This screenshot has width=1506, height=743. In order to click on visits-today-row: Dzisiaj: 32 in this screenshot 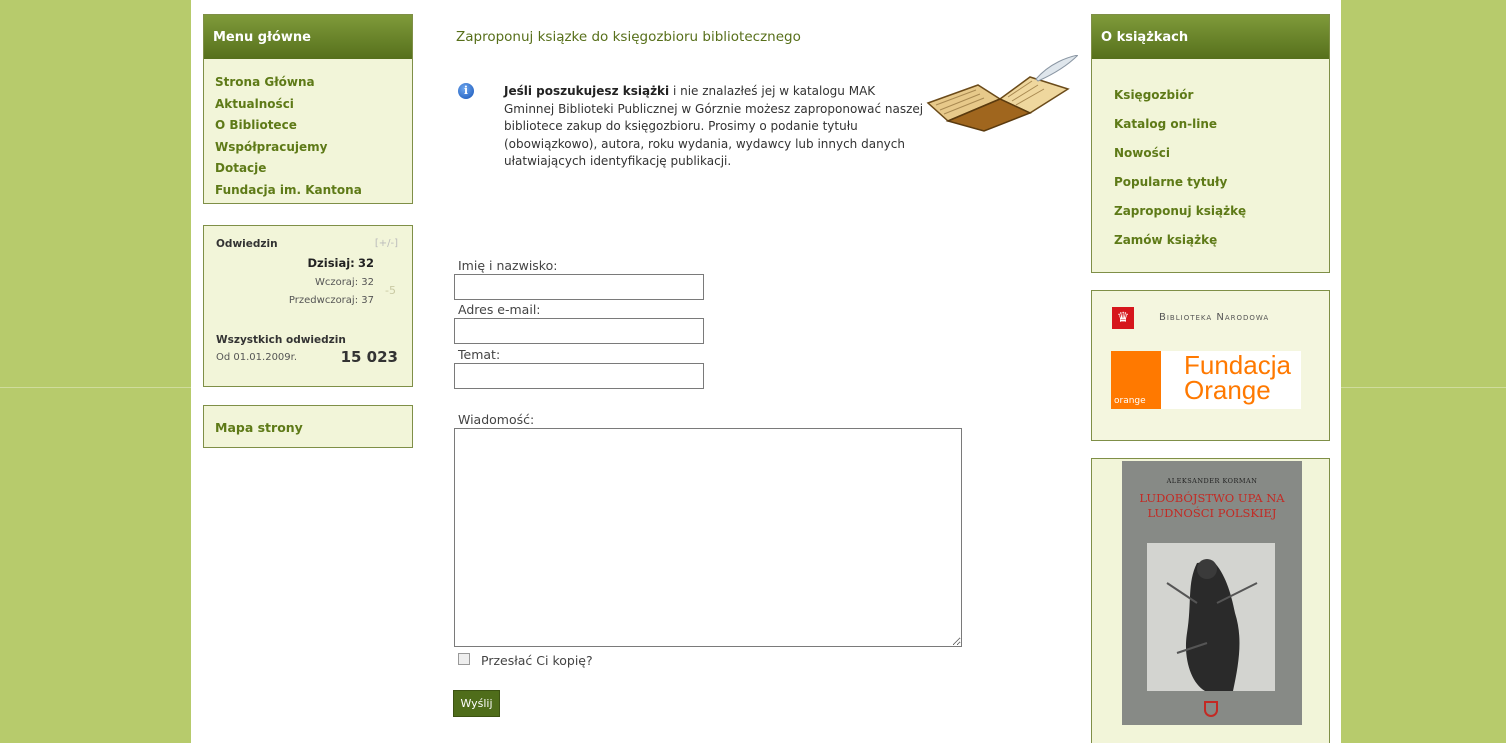, I will do `click(341, 263)`.